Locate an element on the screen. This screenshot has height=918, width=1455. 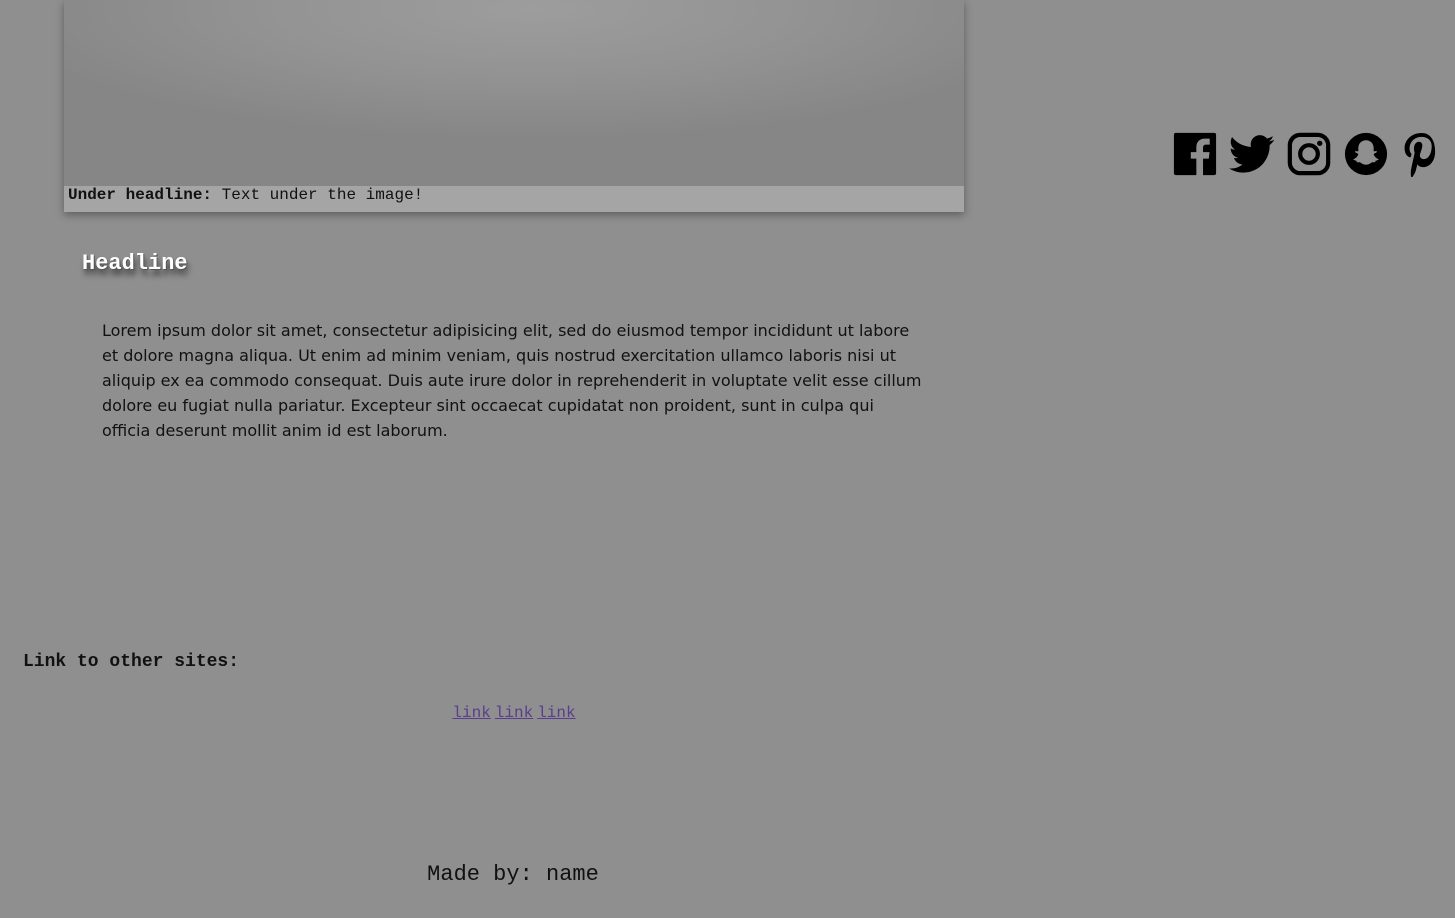
link-1: link is located at coordinates (471, 713).